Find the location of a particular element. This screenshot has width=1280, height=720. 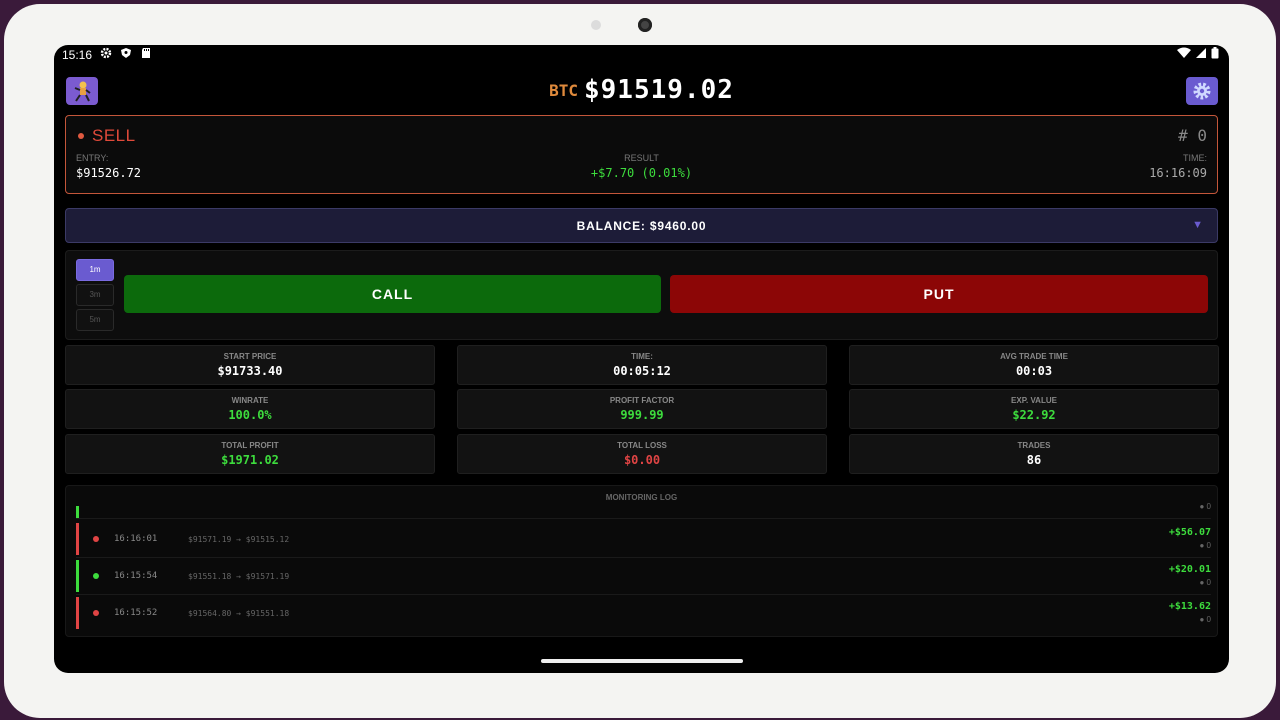

log-prices: $91571.19 → $91515.12 is located at coordinates (239, 539).